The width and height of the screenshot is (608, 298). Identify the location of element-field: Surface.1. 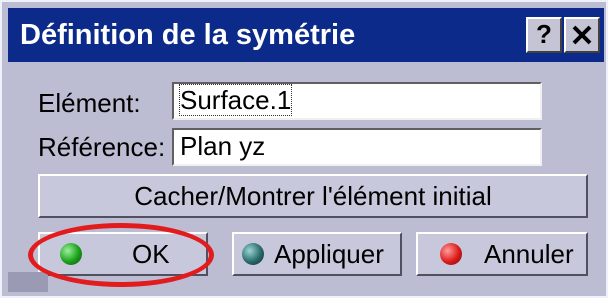
(357, 101).